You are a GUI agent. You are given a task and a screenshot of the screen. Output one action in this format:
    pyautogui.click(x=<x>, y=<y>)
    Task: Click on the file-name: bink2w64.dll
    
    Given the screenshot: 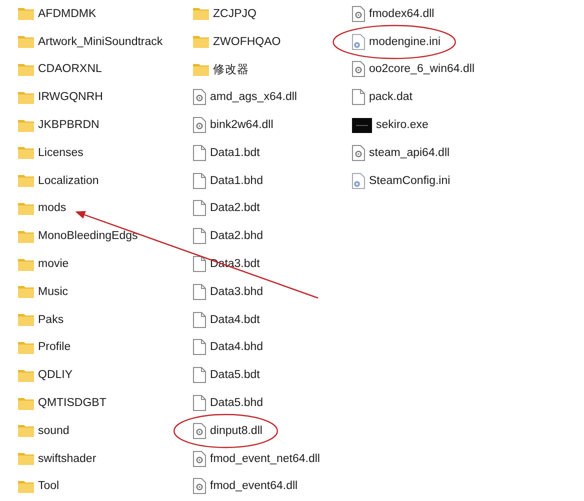 What is the action you would take?
    pyautogui.click(x=242, y=125)
    